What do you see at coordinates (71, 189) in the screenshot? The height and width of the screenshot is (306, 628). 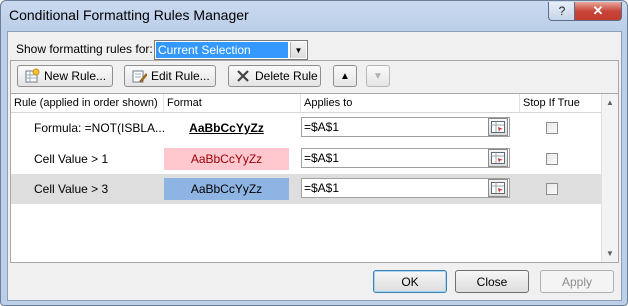 I see `rule-description: Cell Value > 3` at bounding box center [71, 189].